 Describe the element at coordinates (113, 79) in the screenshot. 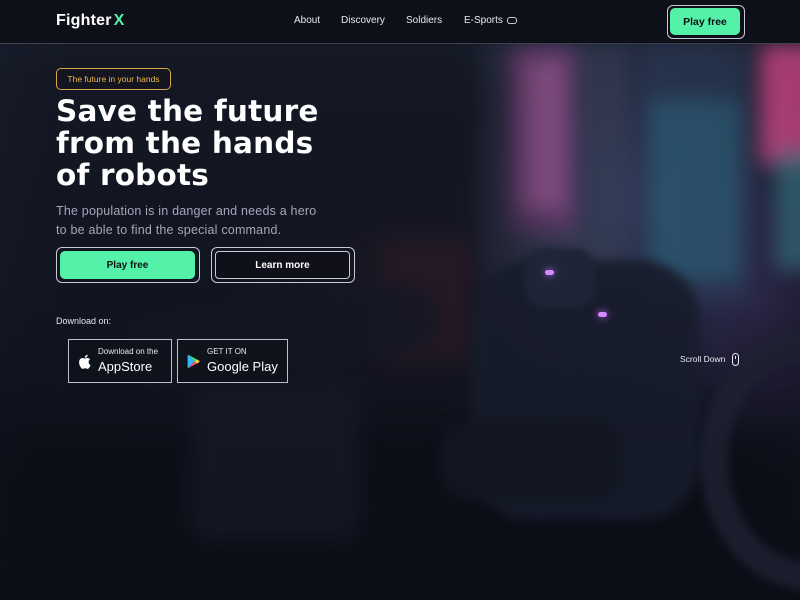

I see `hero-badge: The future in your hands` at that location.